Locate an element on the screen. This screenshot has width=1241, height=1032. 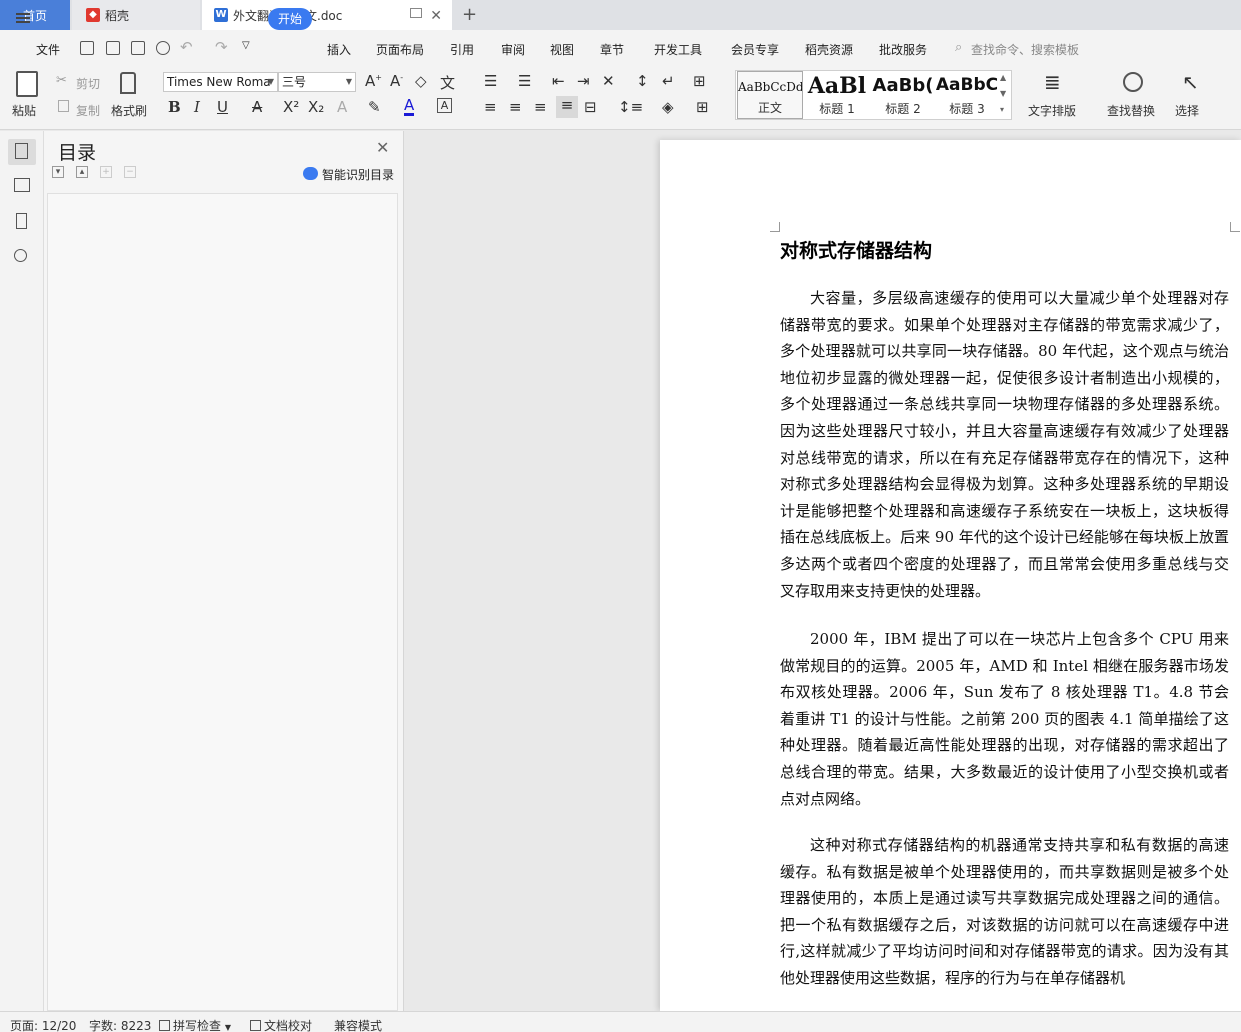
justify-icon: ≡ is located at coordinates (567, 107).